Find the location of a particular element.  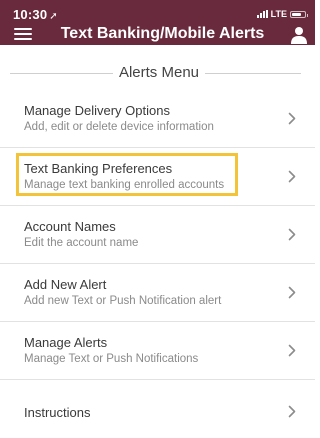

menu-item-label: Manage Alerts is located at coordinates (66, 342).